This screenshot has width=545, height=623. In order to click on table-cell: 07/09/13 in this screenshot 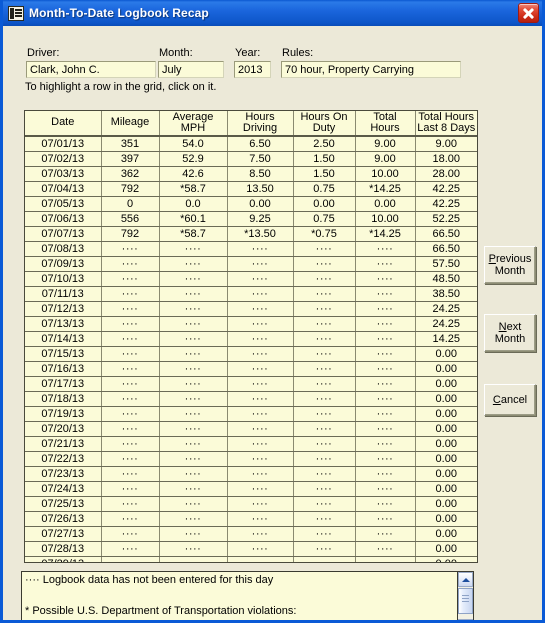, I will do `click(63, 264)`.